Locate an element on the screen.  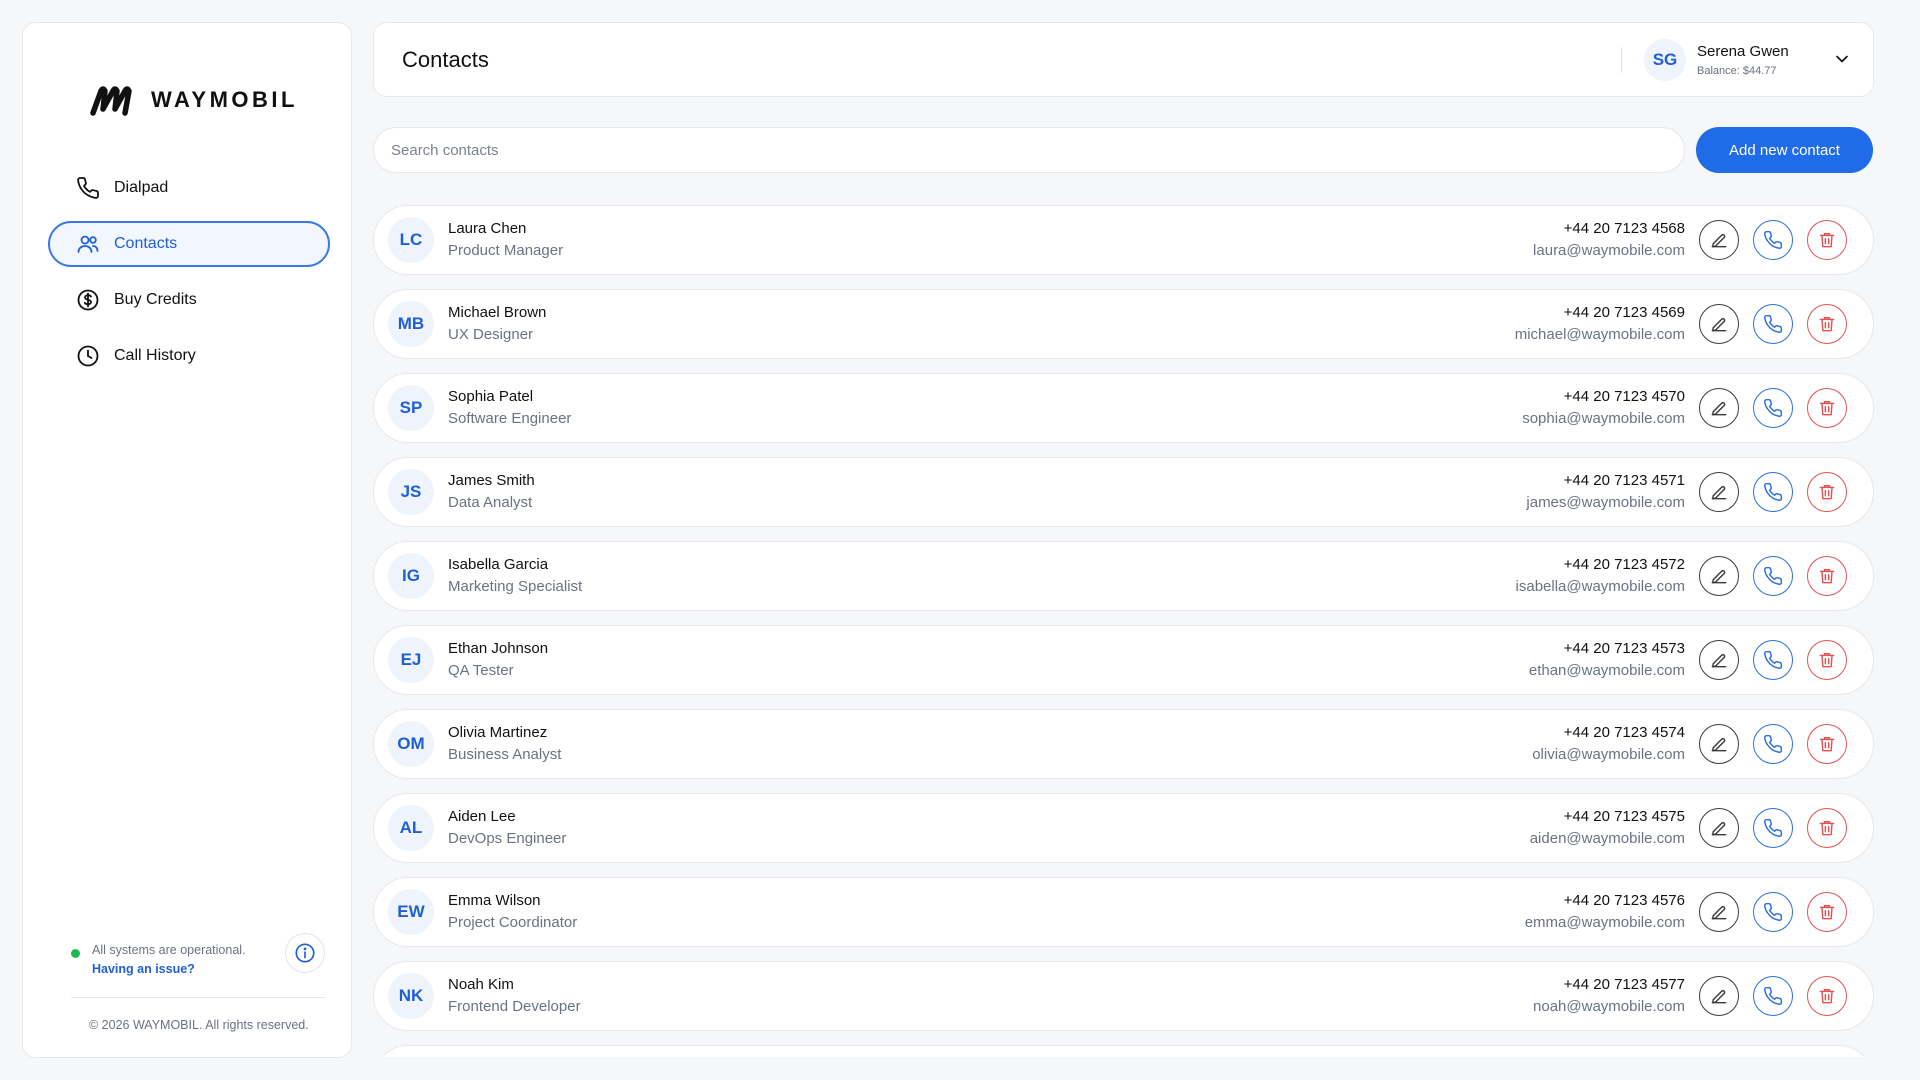
user-avatar: SG is located at coordinates (1665, 60).